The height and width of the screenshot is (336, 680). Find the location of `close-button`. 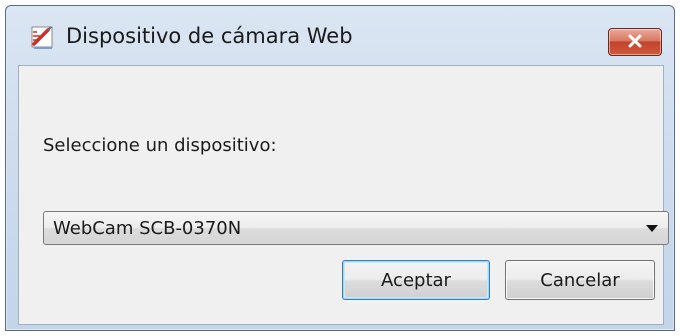

close-button is located at coordinates (635, 42).